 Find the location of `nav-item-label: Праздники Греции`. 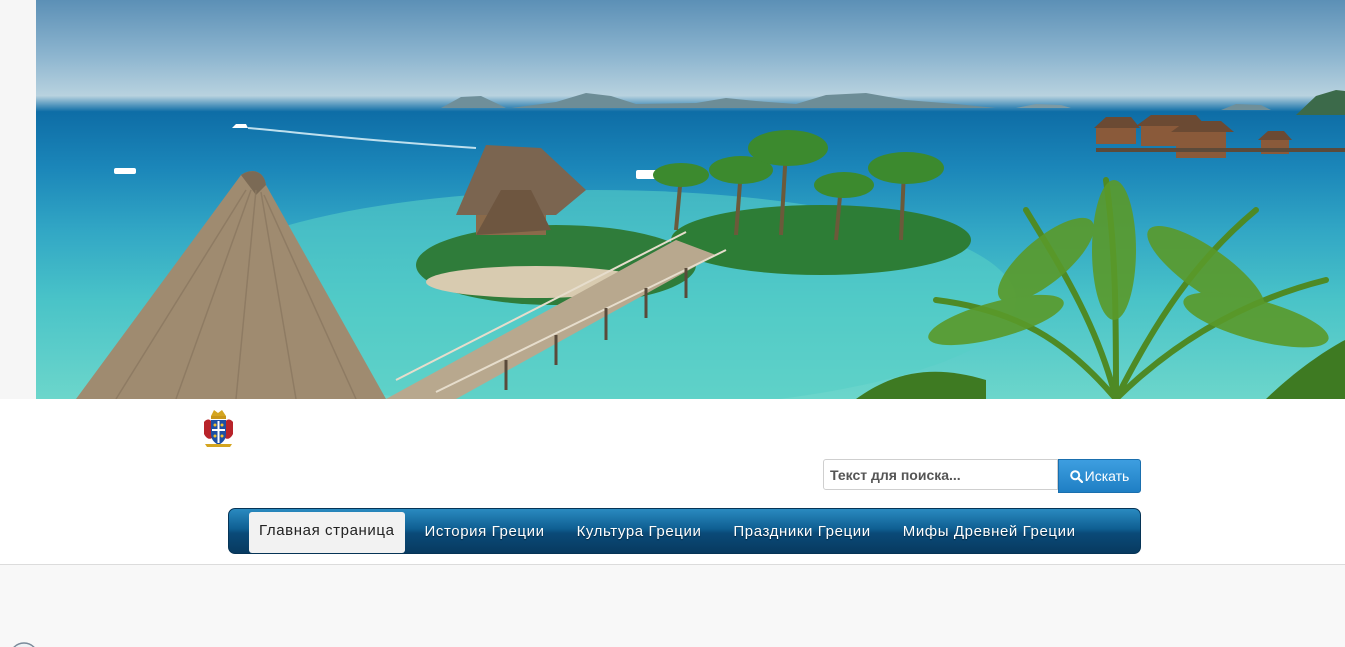

nav-item-label: Праздники Греции is located at coordinates (802, 531).